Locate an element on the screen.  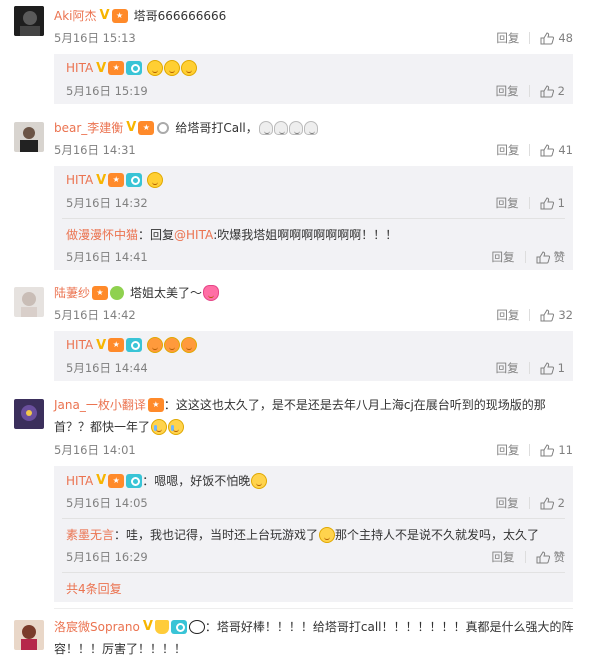
like-count: 赞 is located at coordinates (559, 557).